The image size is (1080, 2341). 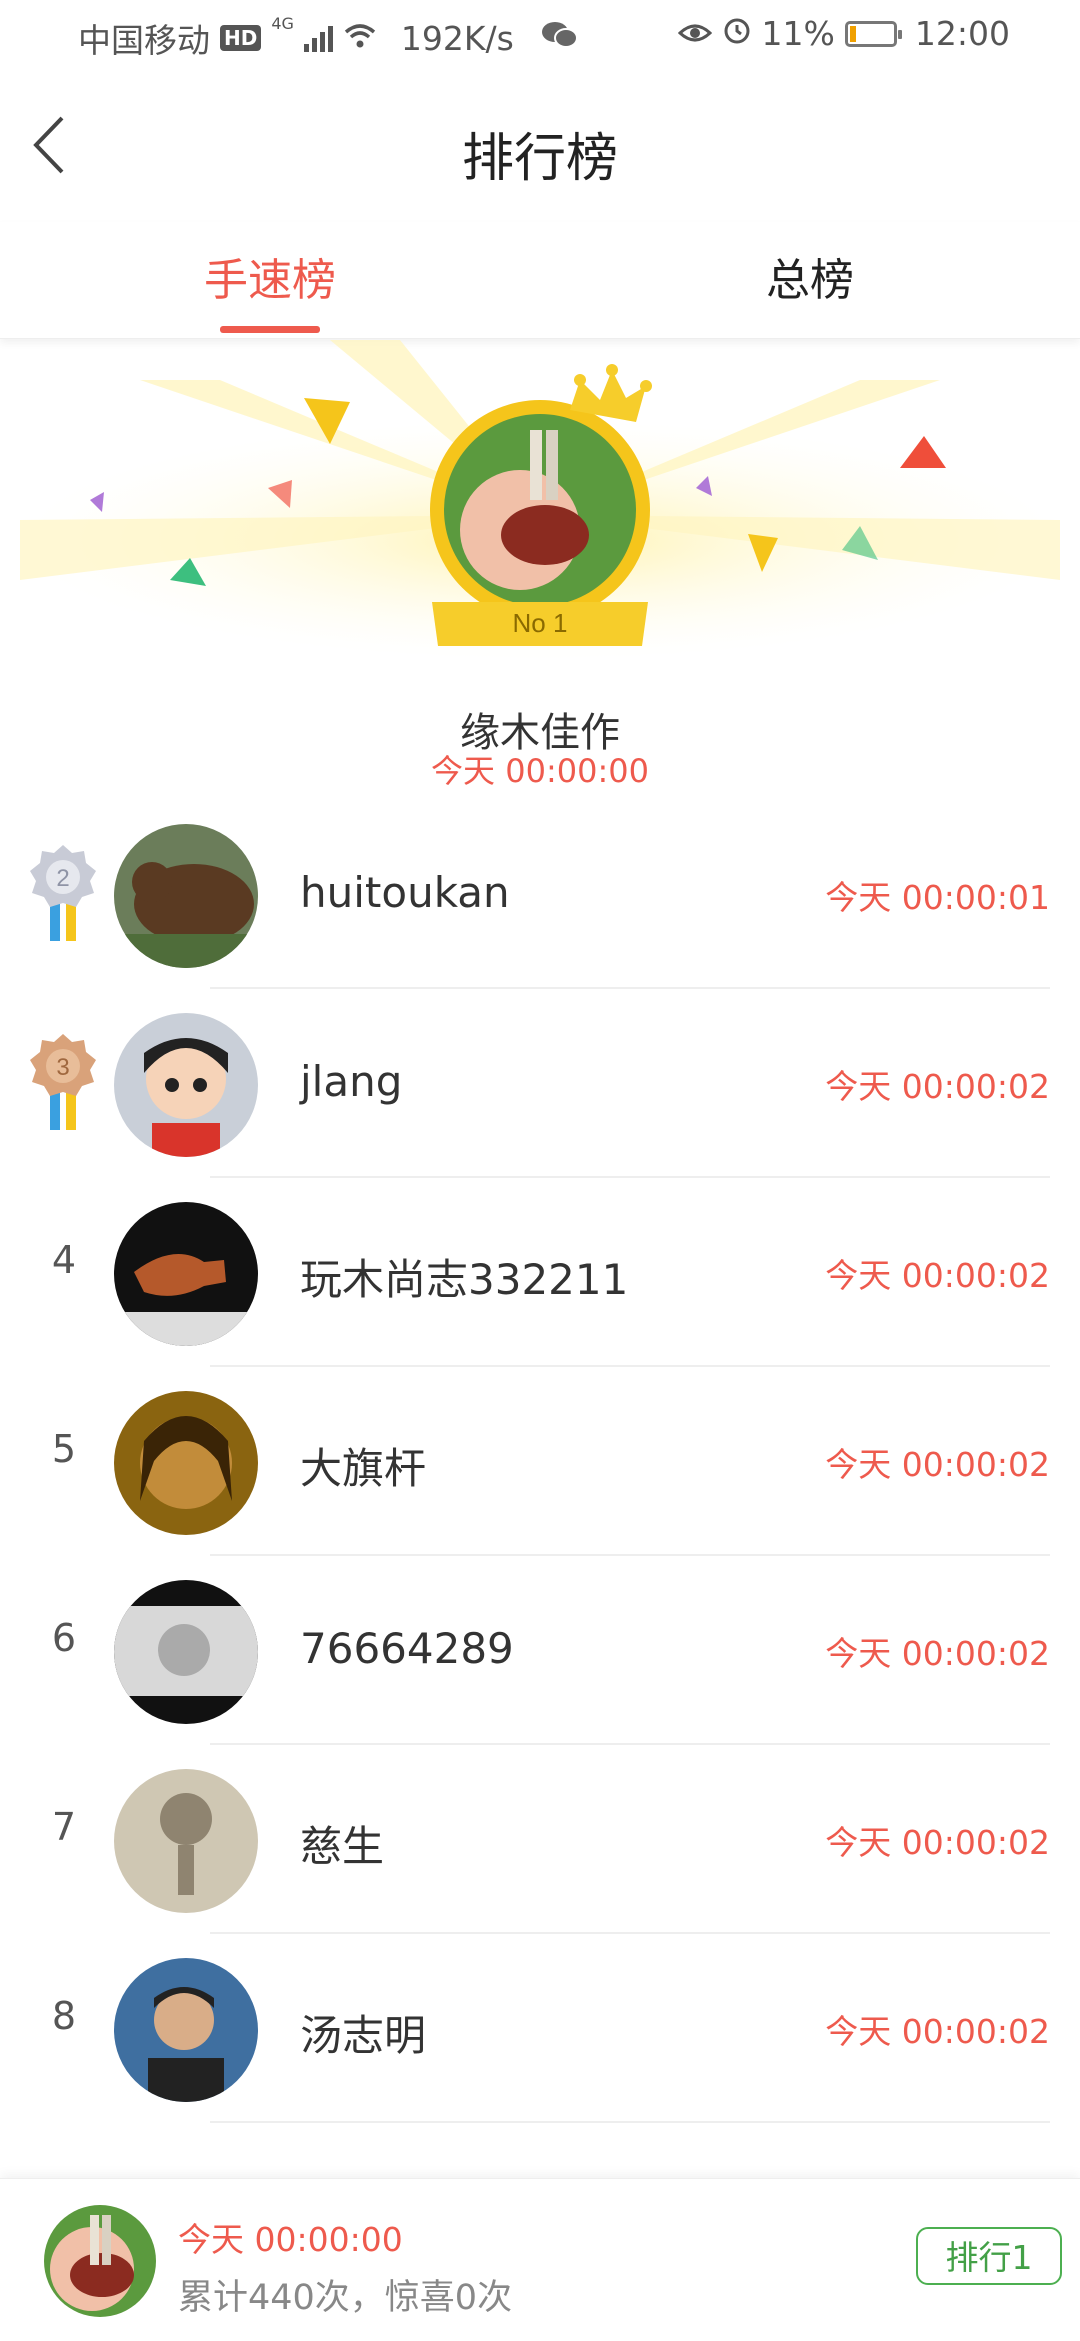 What do you see at coordinates (351, 1081) in the screenshot?
I see `user-name: jlang` at bounding box center [351, 1081].